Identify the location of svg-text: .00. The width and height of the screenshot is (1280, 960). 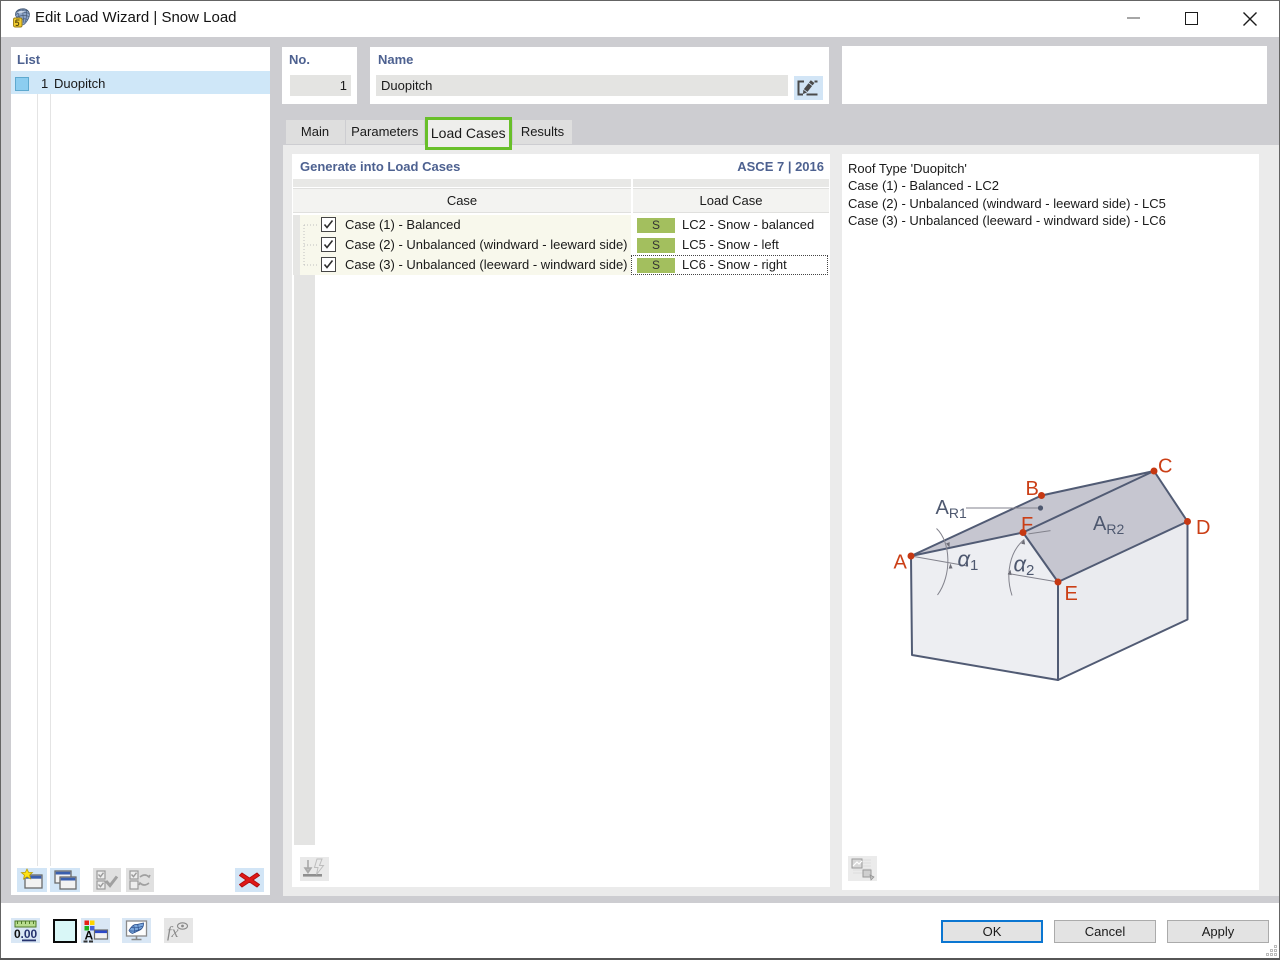
(29, 934).